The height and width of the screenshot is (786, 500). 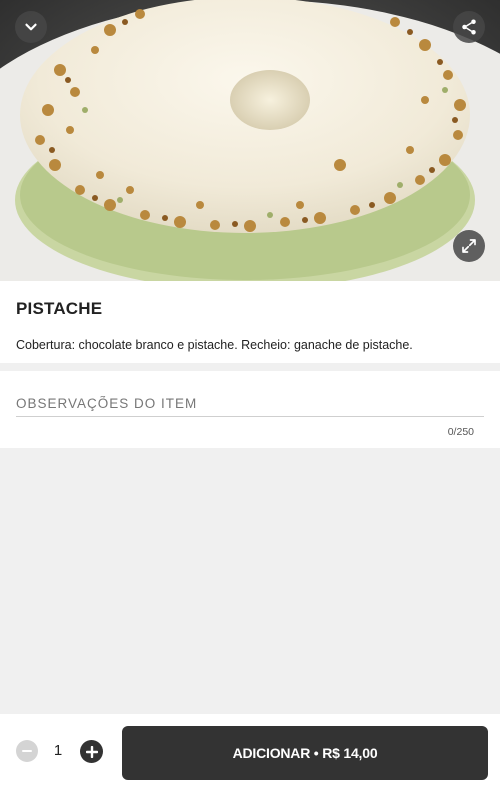 I want to click on expand-image-button, so click(x=469, y=246).